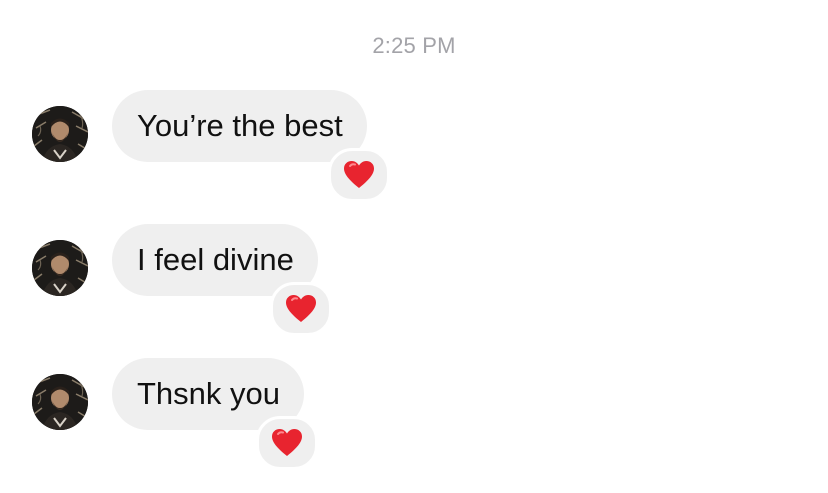 Image resolution: width=828 pixels, height=493 pixels. What do you see at coordinates (215, 259) in the screenshot?
I see `message-text: I feel divine` at bounding box center [215, 259].